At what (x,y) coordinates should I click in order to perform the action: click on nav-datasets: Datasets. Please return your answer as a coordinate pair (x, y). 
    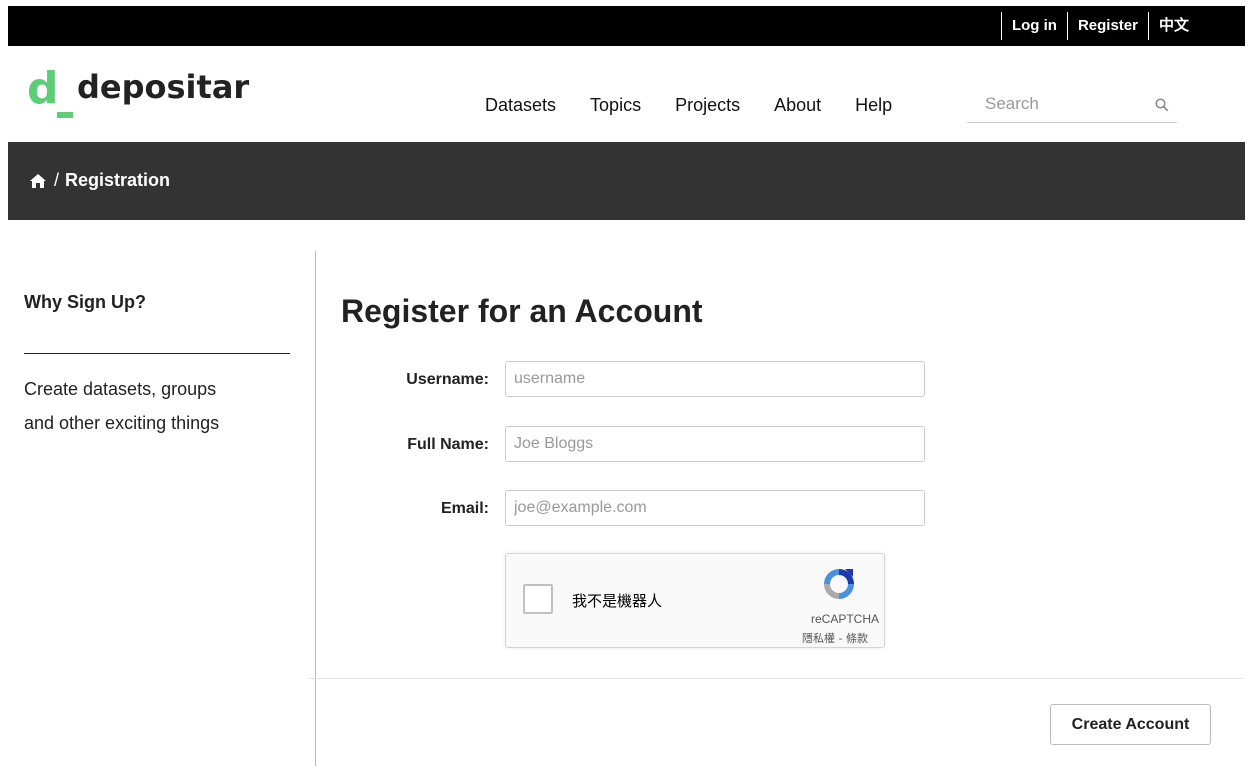
    Looking at the image, I should click on (520, 105).